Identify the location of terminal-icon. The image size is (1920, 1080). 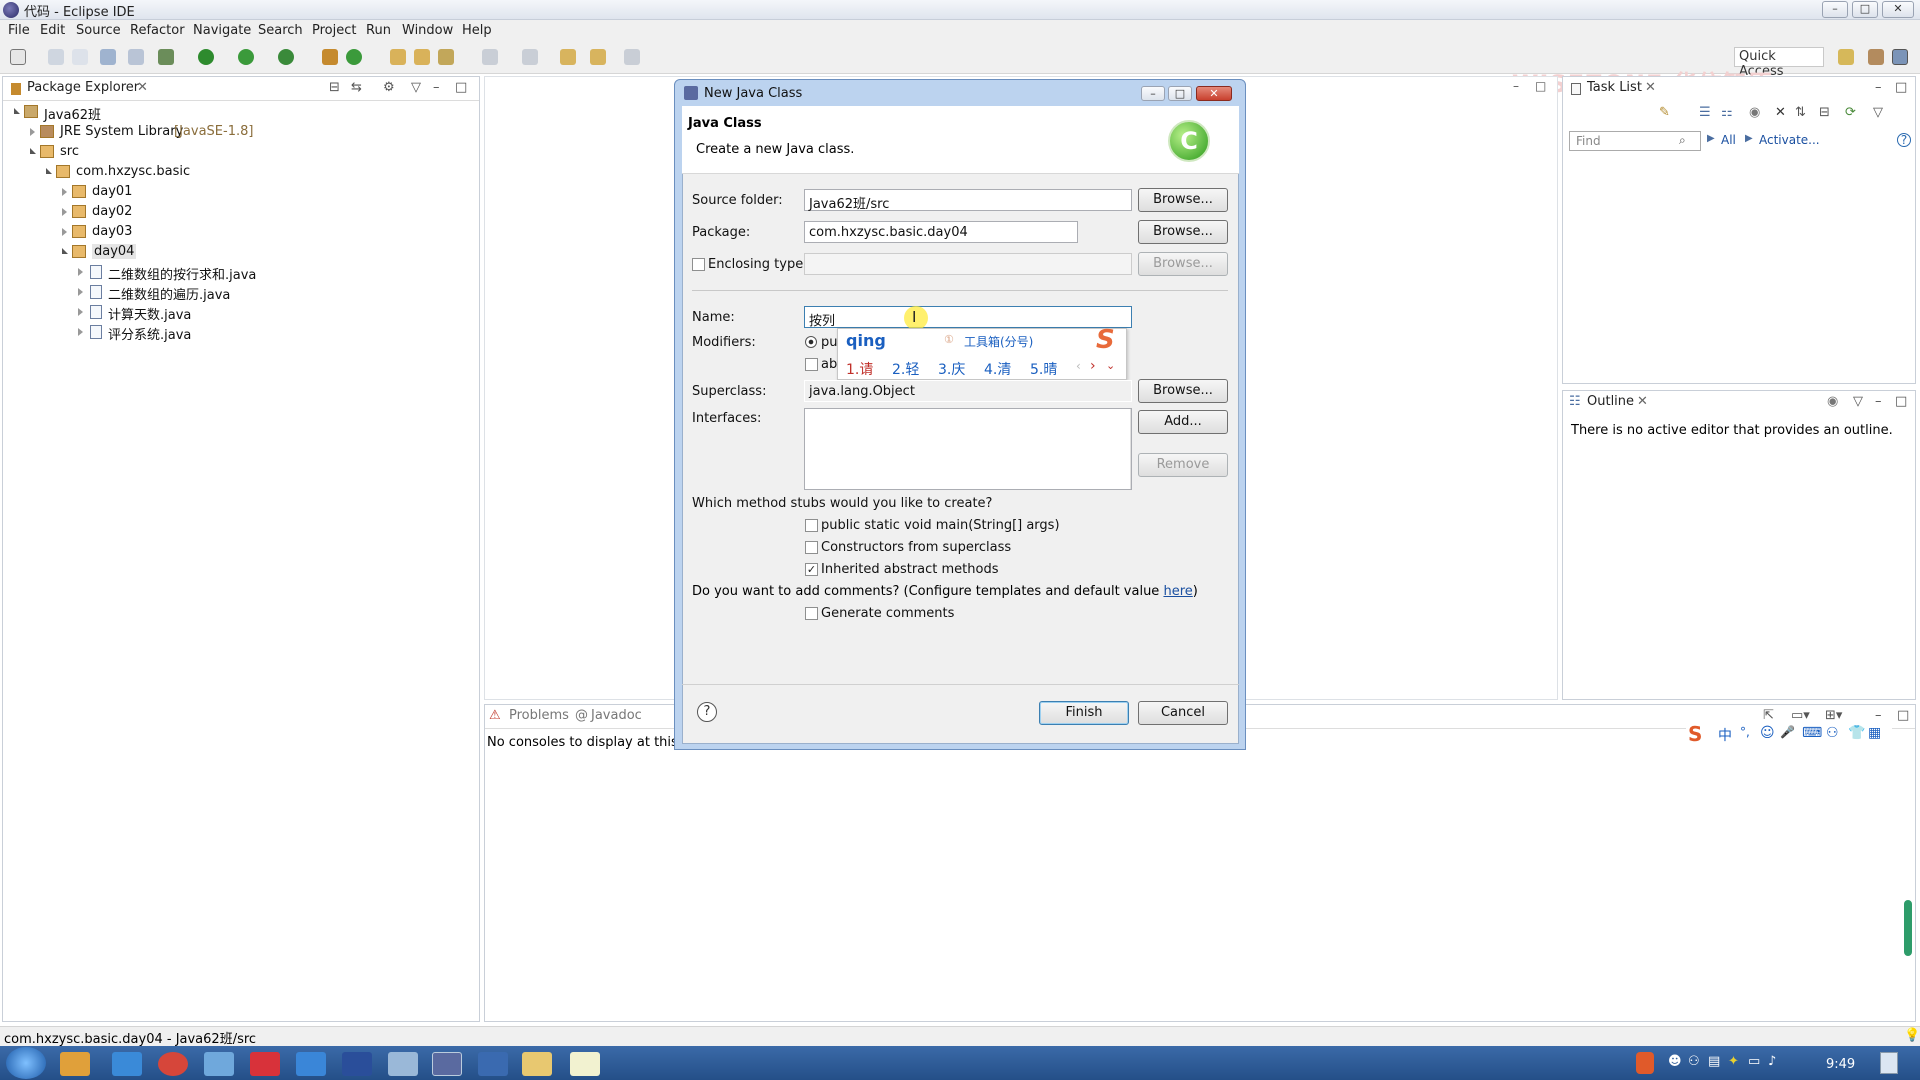
(108, 57).